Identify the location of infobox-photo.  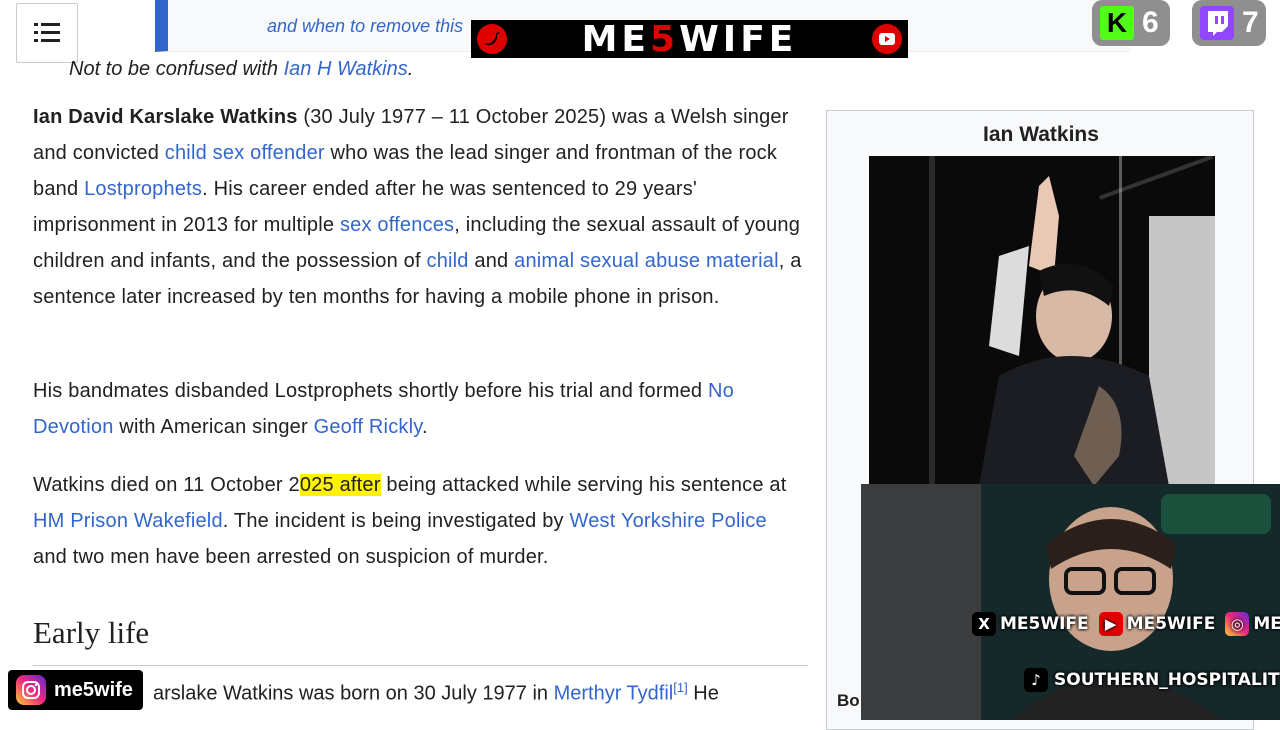
(1042, 321).